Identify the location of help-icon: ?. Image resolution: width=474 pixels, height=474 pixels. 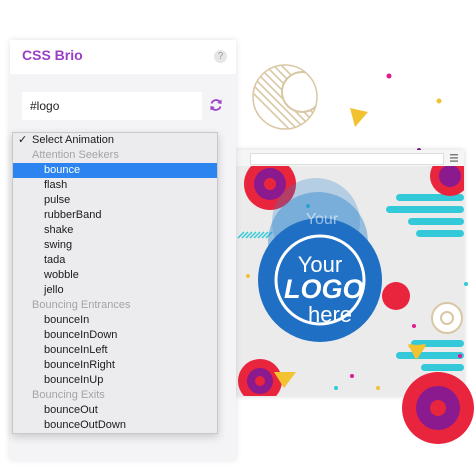
(220, 56).